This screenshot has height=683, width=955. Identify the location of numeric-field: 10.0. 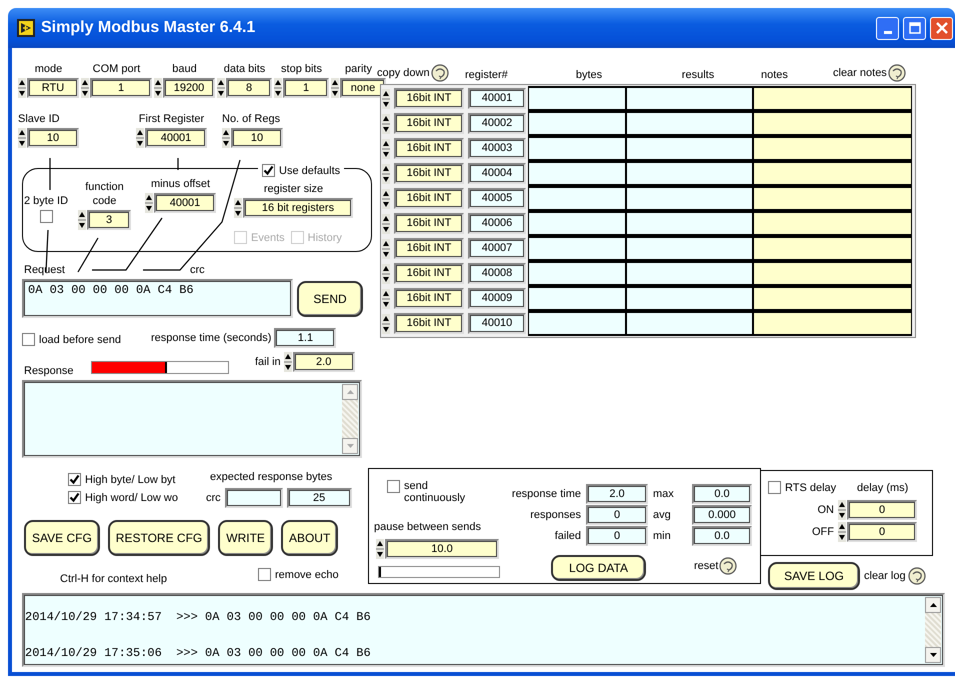
(442, 549).